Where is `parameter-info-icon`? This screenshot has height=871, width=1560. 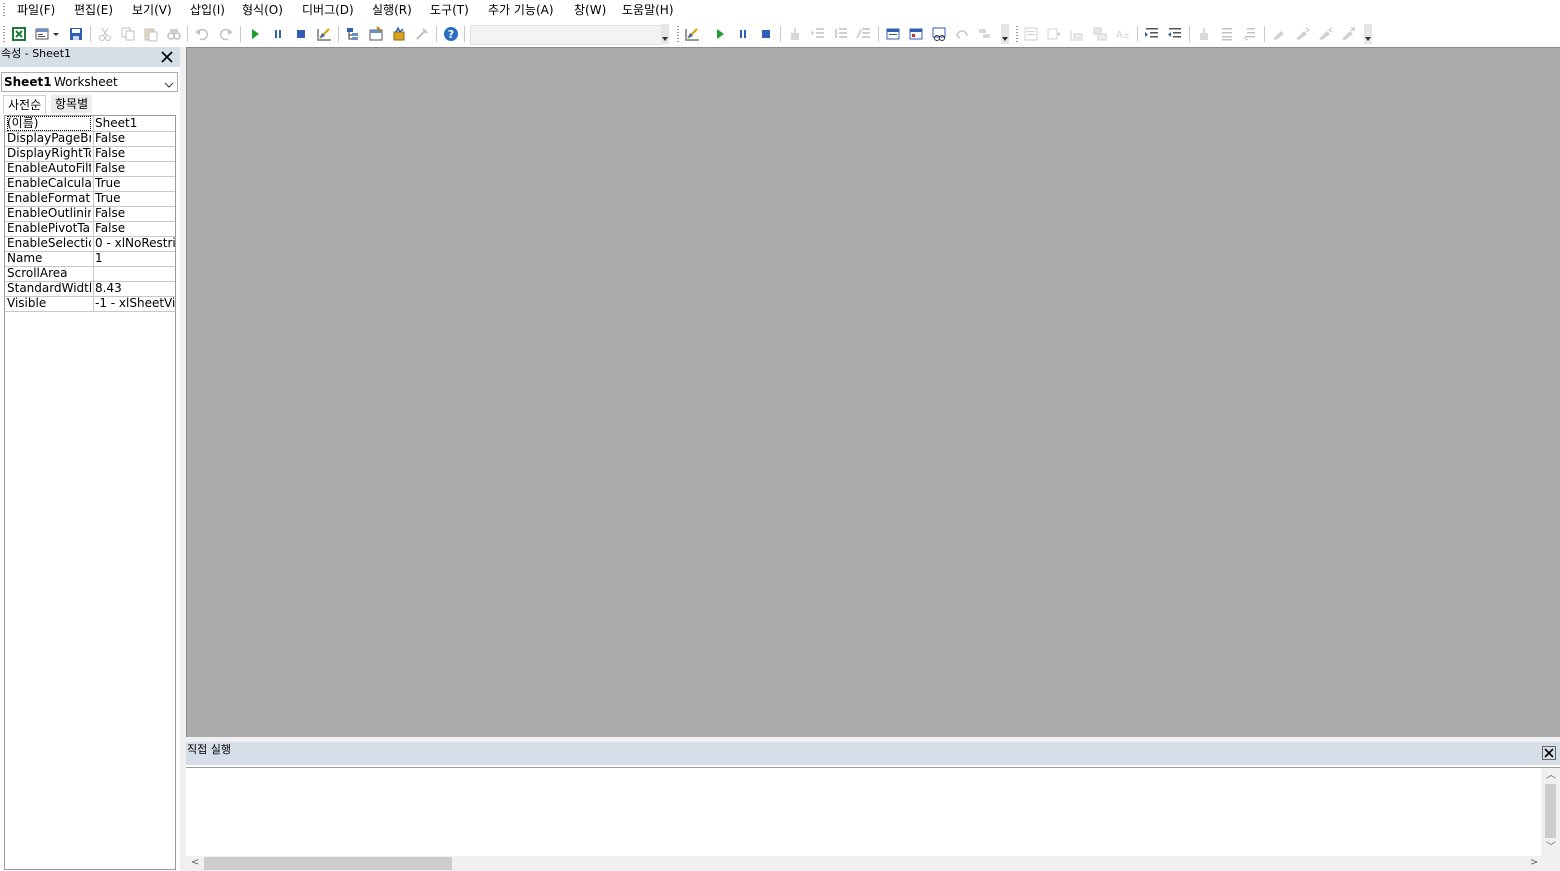 parameter-info-icon is located at coordinates (1100, 34).